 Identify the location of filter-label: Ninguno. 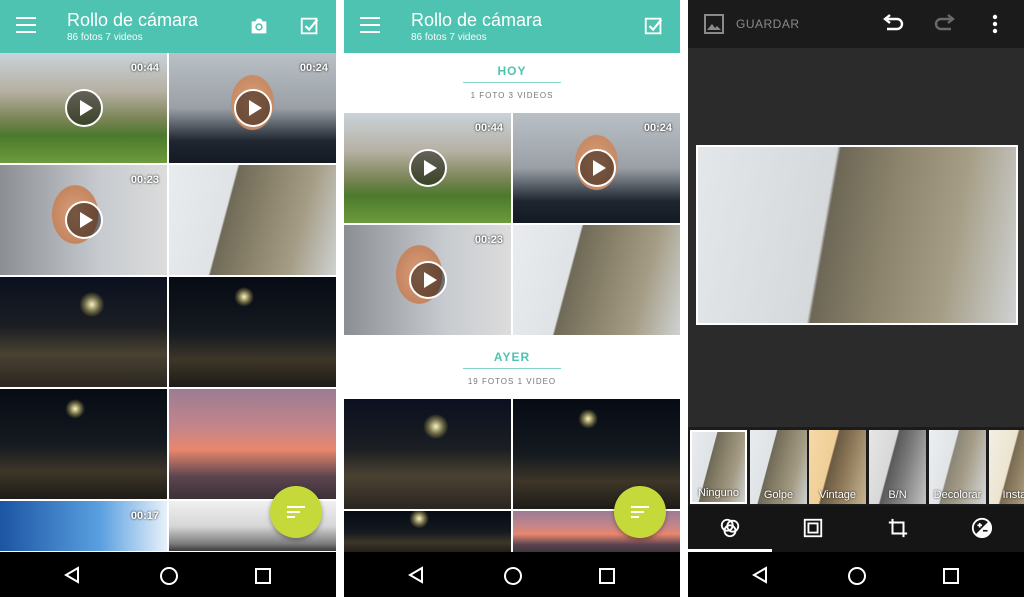
(718, 493).